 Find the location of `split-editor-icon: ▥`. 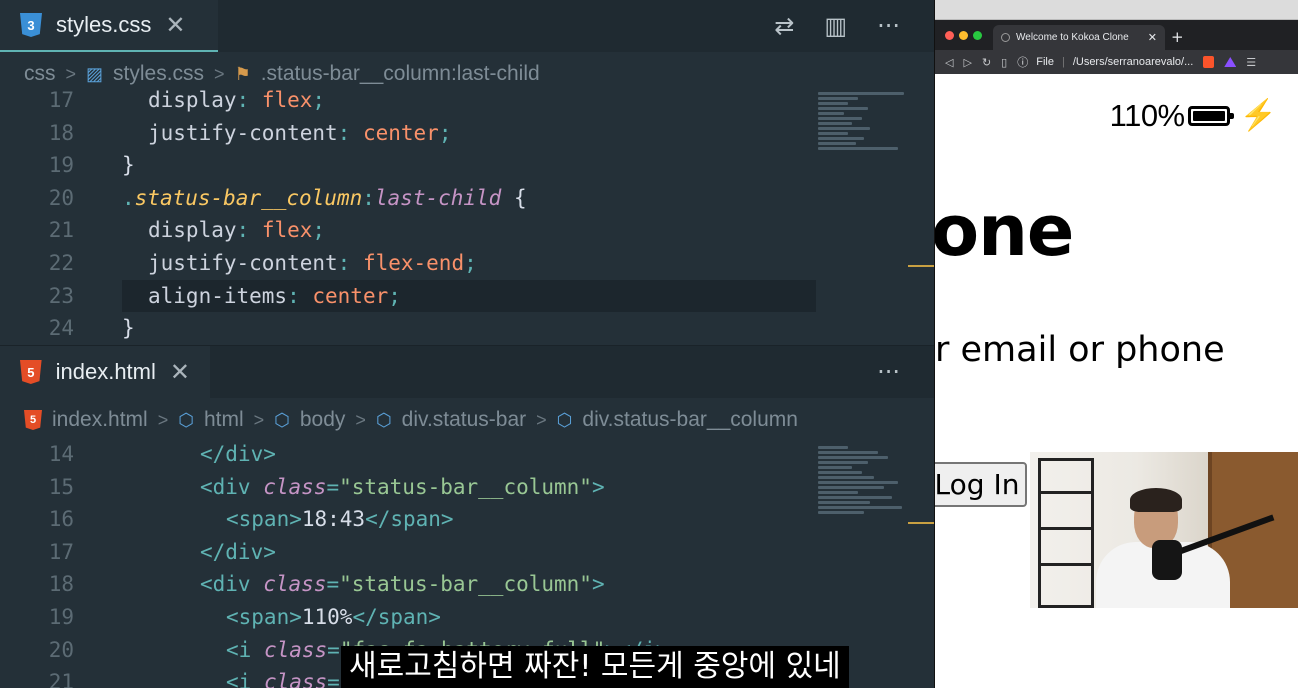

split-editor-icon: ▥ is located at coordinates (835, 26).